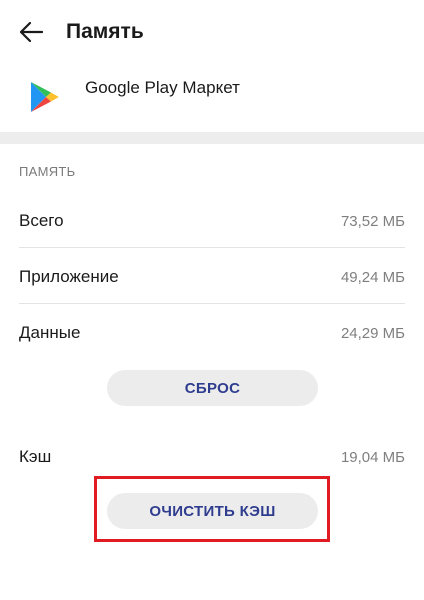  What do you see at coordinates (212, 388) in the screenshot?
I see `reset-button: СБРОС` at bounding box center [212, 388].